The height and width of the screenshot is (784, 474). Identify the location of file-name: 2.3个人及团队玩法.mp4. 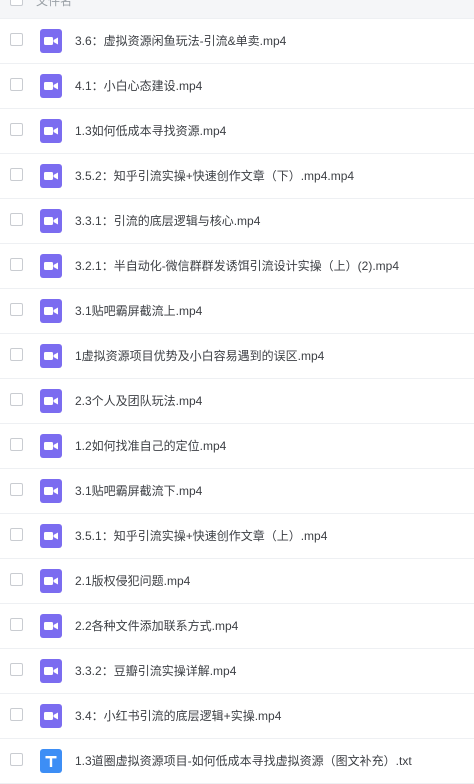
(138, 400).